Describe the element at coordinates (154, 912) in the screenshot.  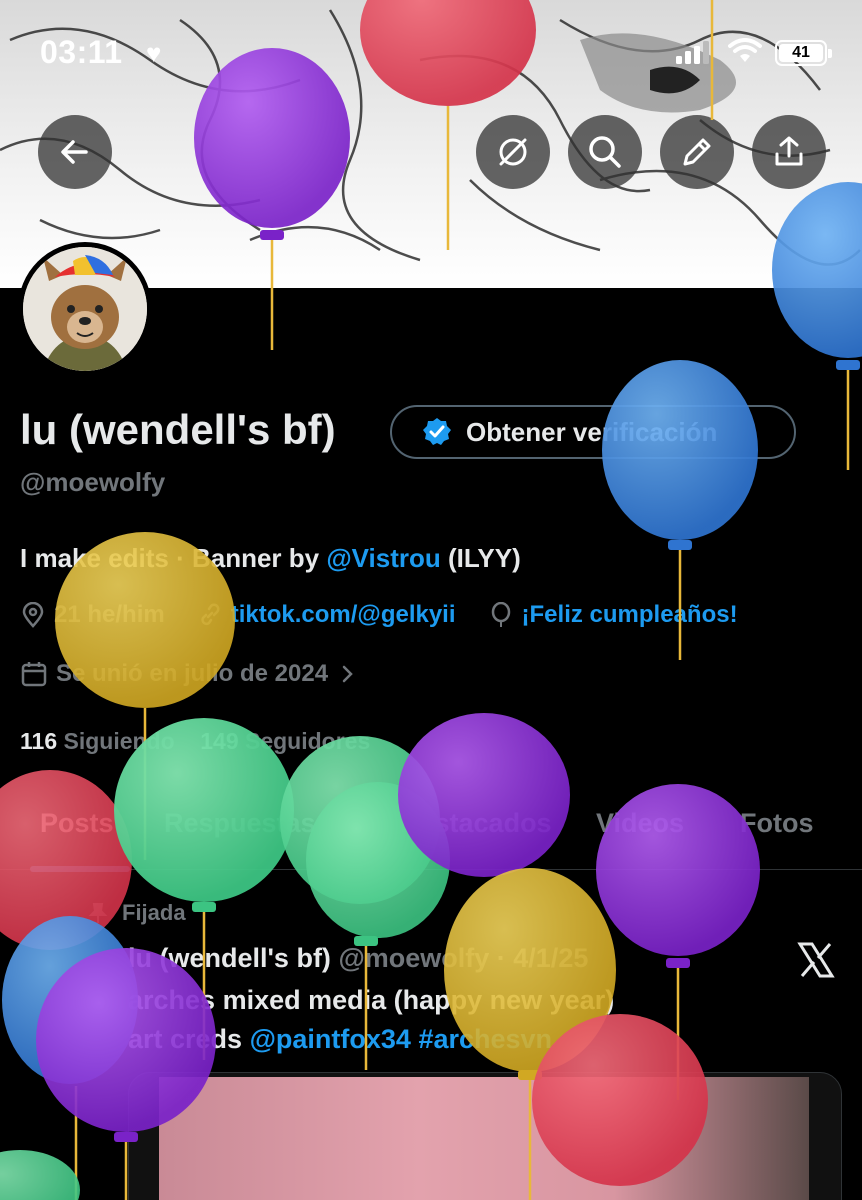
I see `pinned-text: Fijada` at that location.